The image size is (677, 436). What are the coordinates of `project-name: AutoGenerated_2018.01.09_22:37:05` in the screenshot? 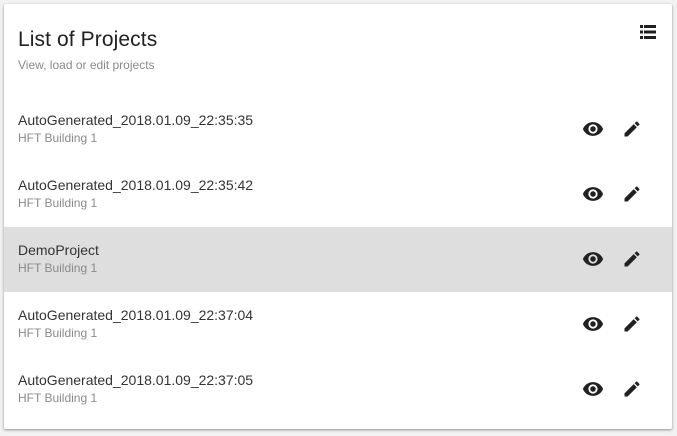 It's located at (136, 380).